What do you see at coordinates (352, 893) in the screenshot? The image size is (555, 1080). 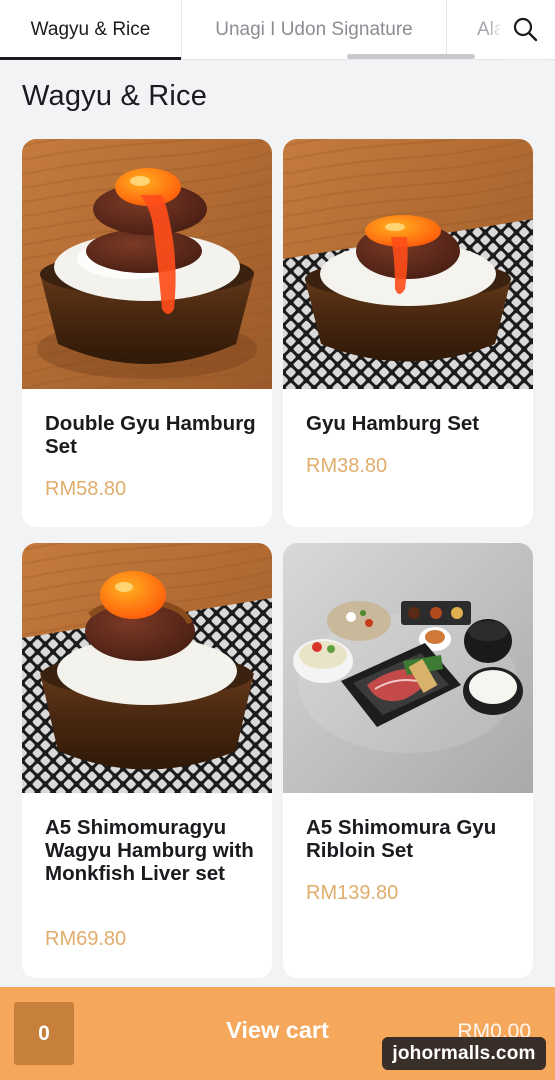 I see `product-price: RM139.80` at bounding box center [352, 893].